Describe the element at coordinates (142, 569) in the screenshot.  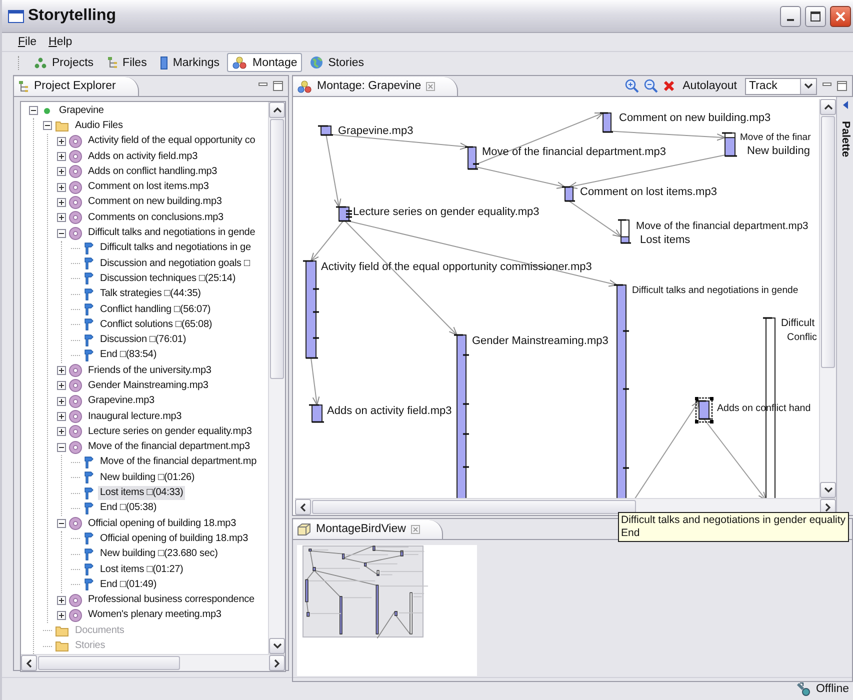
I see `tree-item: Lost items □(01:27)` at that location.